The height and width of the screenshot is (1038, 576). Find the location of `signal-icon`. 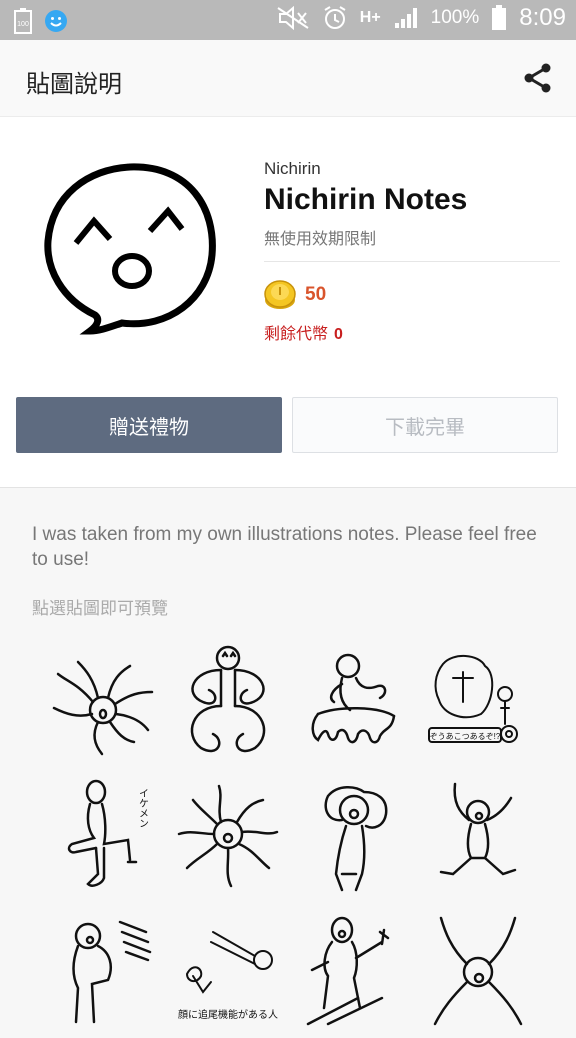

signal-icon is located at coordinates (405, 18).